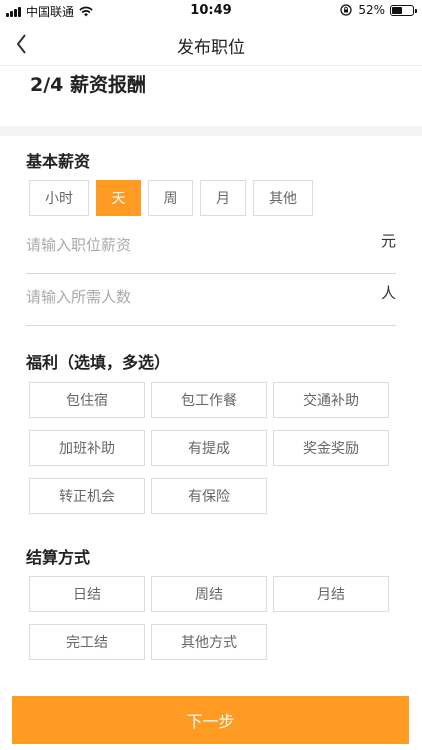 The height and width of the screenshot is (750, 422). Describe the element at coordinates (98, 362) in the screenshot. I see `benefits-section-label: 福利（选填，多选）` at that location.